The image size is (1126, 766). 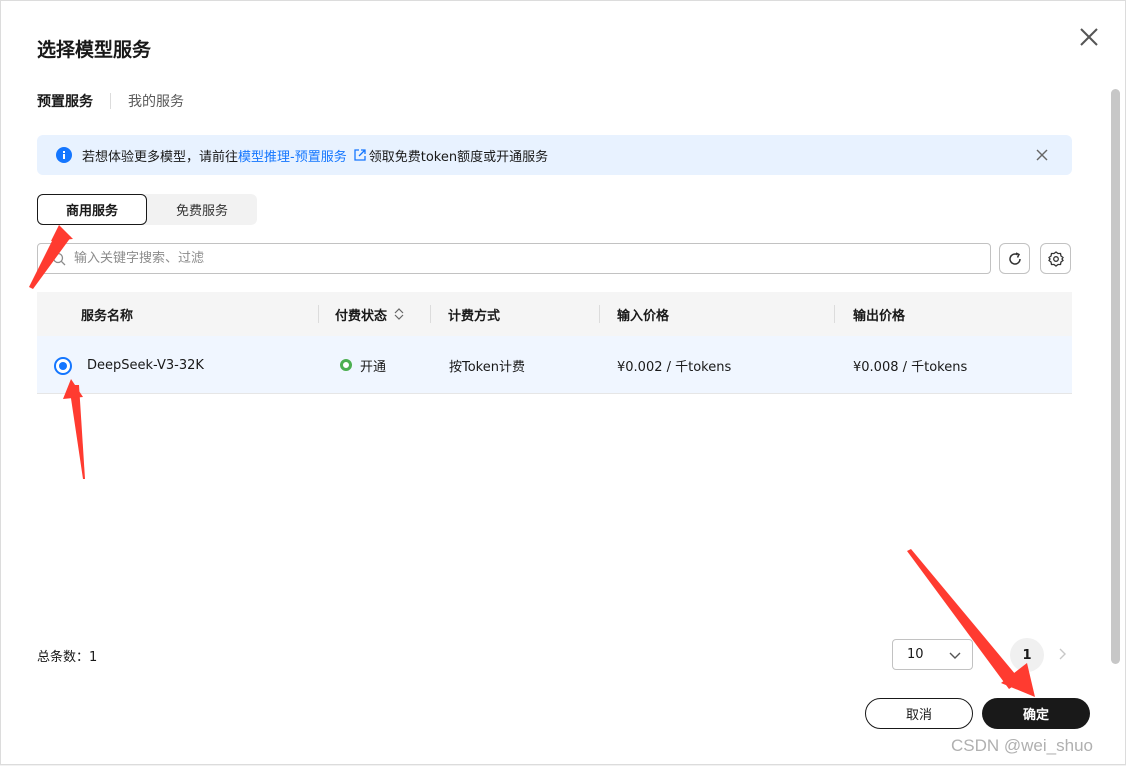 I want to click on row-select-radio, so click(x=63, y=366).